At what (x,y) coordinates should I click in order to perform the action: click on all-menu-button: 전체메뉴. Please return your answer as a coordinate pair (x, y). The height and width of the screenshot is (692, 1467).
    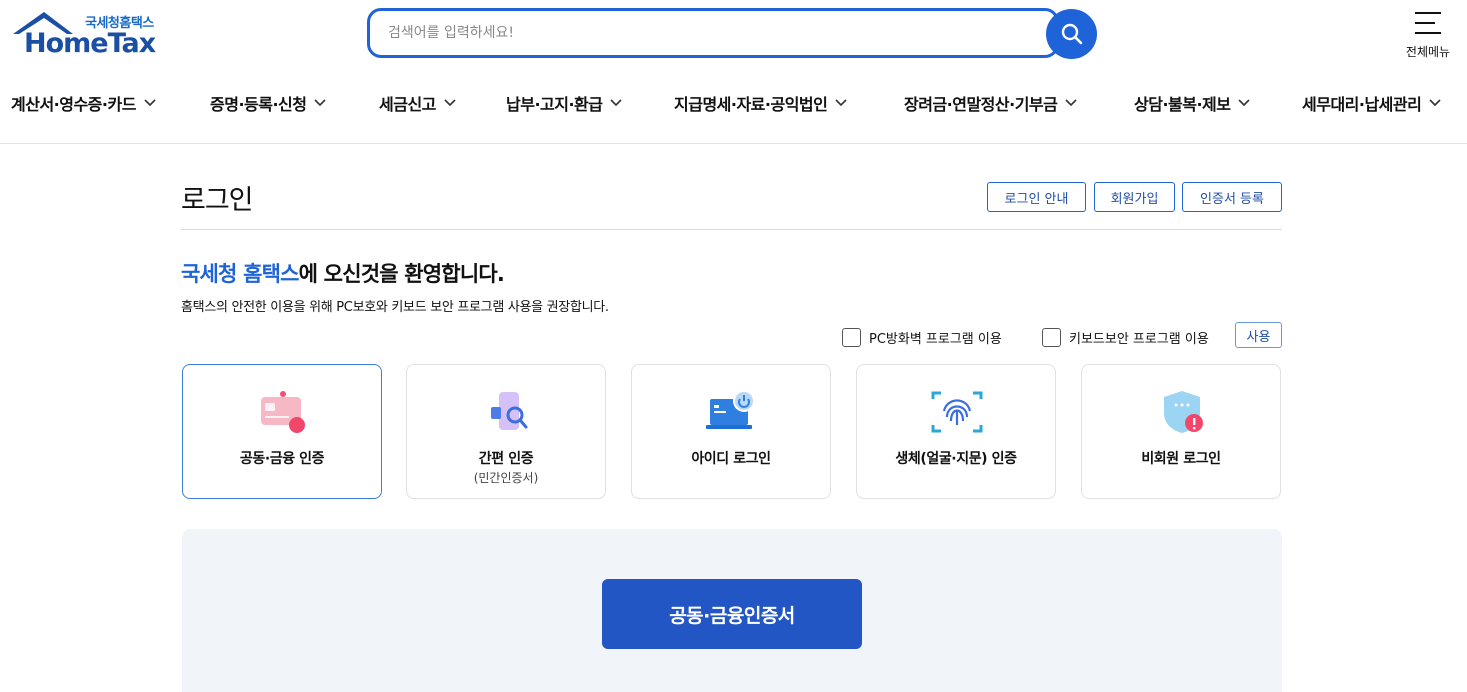
    Looking at the image, I should click on (1428, 34).